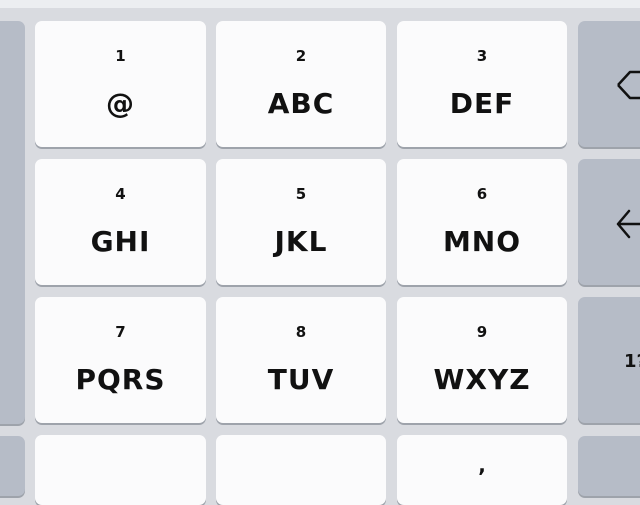 The width and height of the screenshot is (640, 505). I want to click on key-4: 4 GHI, so click(120, 222).